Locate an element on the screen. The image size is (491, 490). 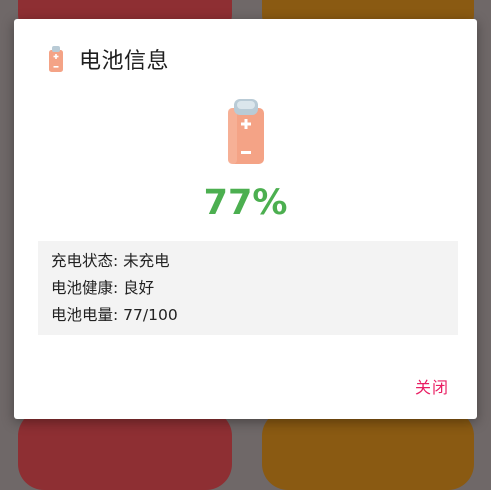
battery-icon is located at coordinates (56, 59).